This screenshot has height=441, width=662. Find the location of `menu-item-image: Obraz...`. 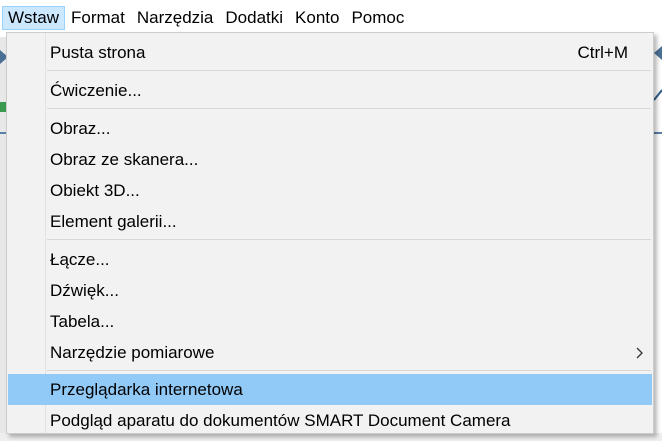

menu-item-image: Obraz... is located at coordinates (330, 128).